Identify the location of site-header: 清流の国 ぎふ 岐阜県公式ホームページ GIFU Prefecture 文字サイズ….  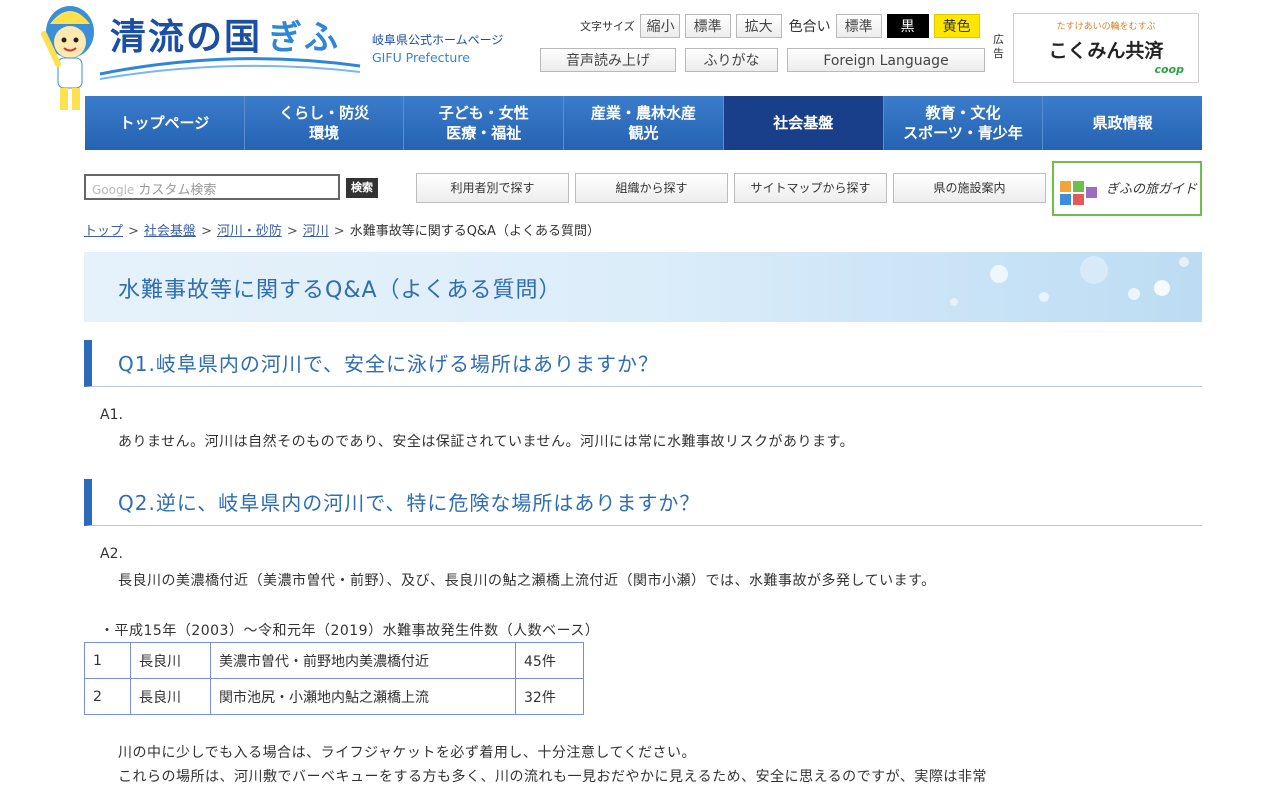
(640, 55).